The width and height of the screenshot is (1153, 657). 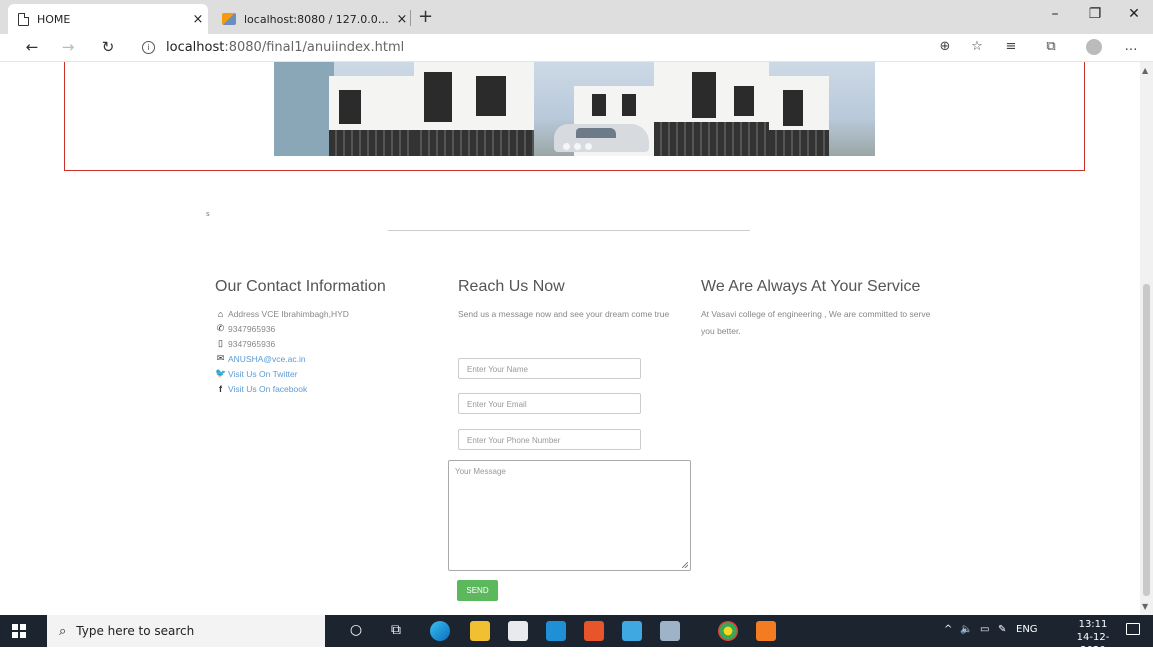 What do you see at coordinates (288, 313) in the screenshot?
I see `address-text: Address VCE Ibrahimbagh,HYD` at bounding box center [288, 313].